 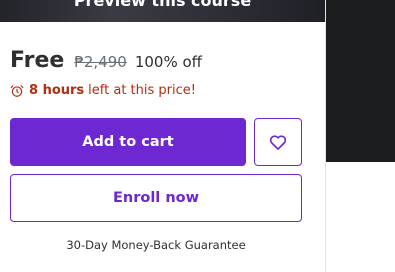 What do you see at coordinates (360, 81) in the screenshot?
I see `dark-background-panel` at bounding box center [360, 81].